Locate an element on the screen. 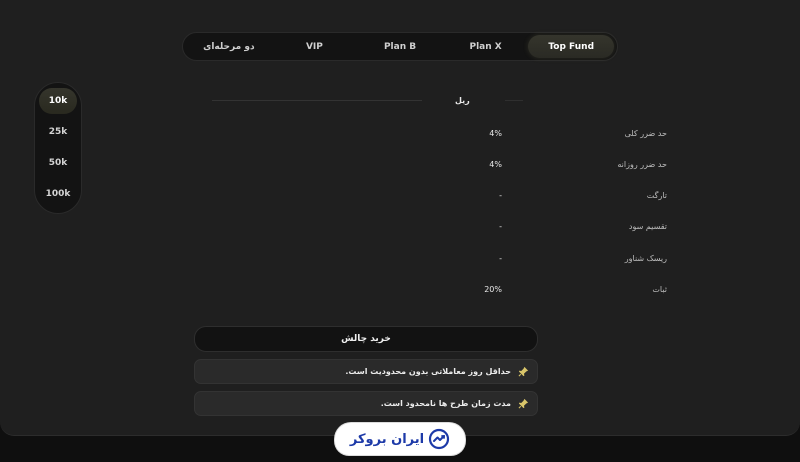 The image size is (800, 462). note-plan-duration: مدت زمان طرح ها نامحدود است. is located at coordinates (366, 403).